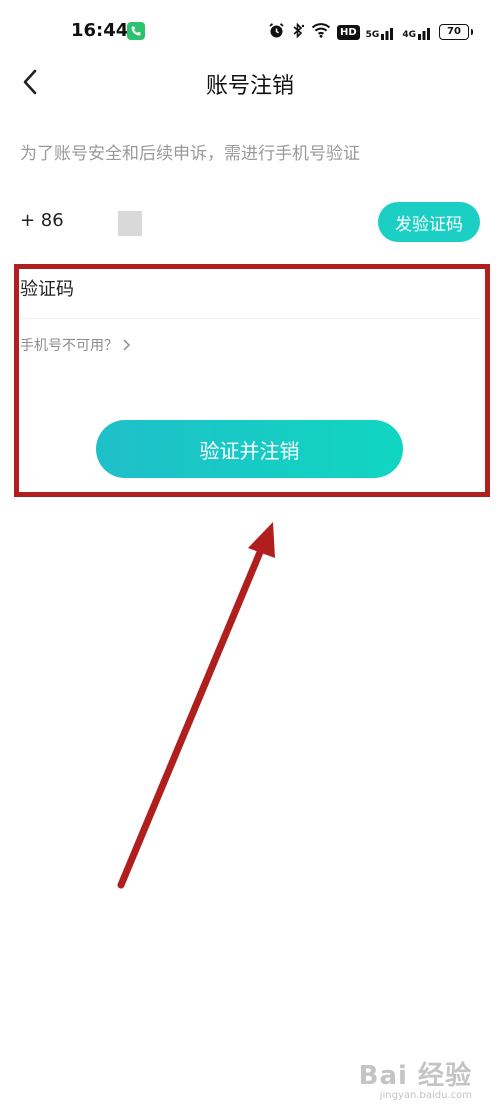 Image resolution: width=500 pixels, height=1111 pixels. I want to click on wifi-icon, so click(321, 32).